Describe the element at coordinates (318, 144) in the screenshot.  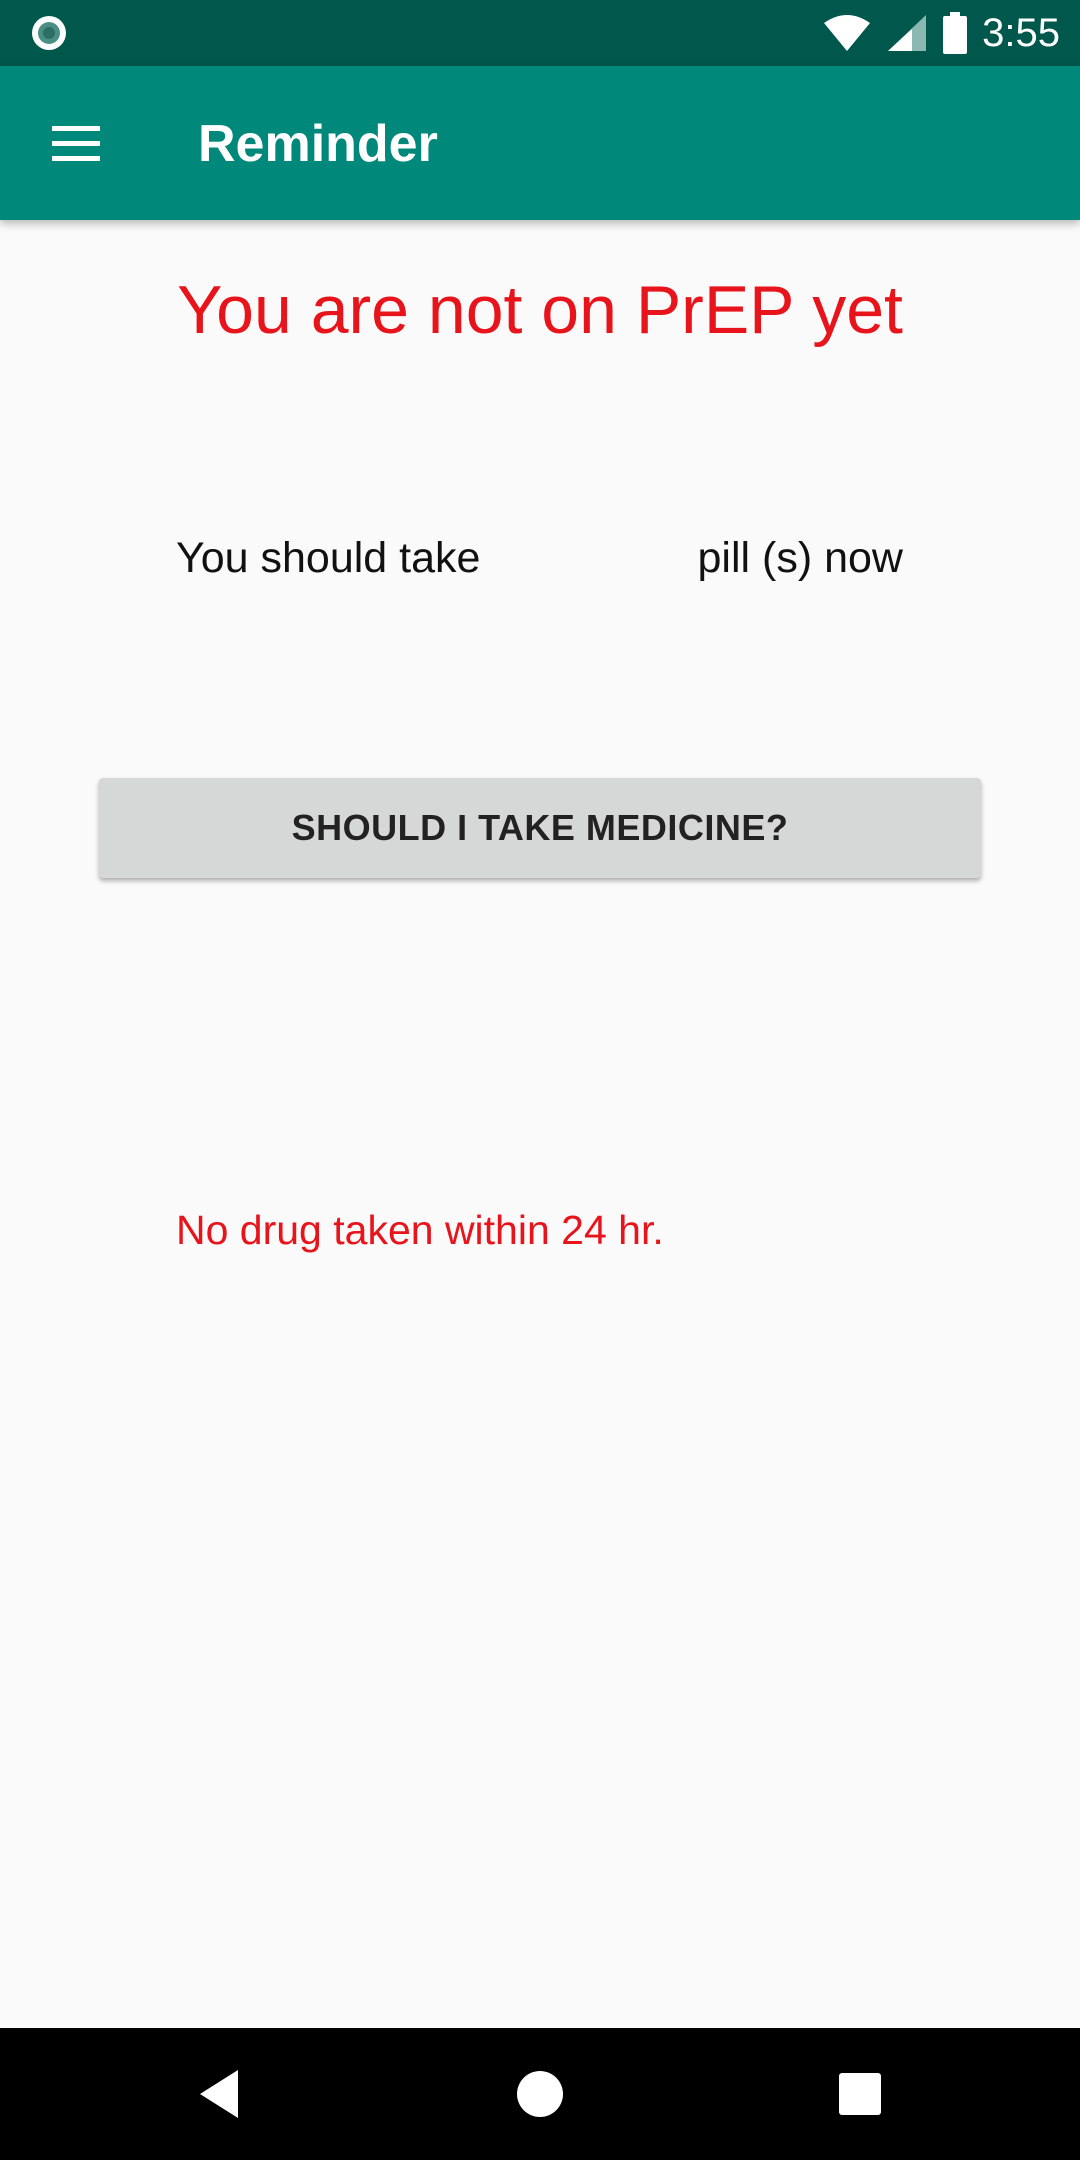
I see `app-title: Reminder` at that location.